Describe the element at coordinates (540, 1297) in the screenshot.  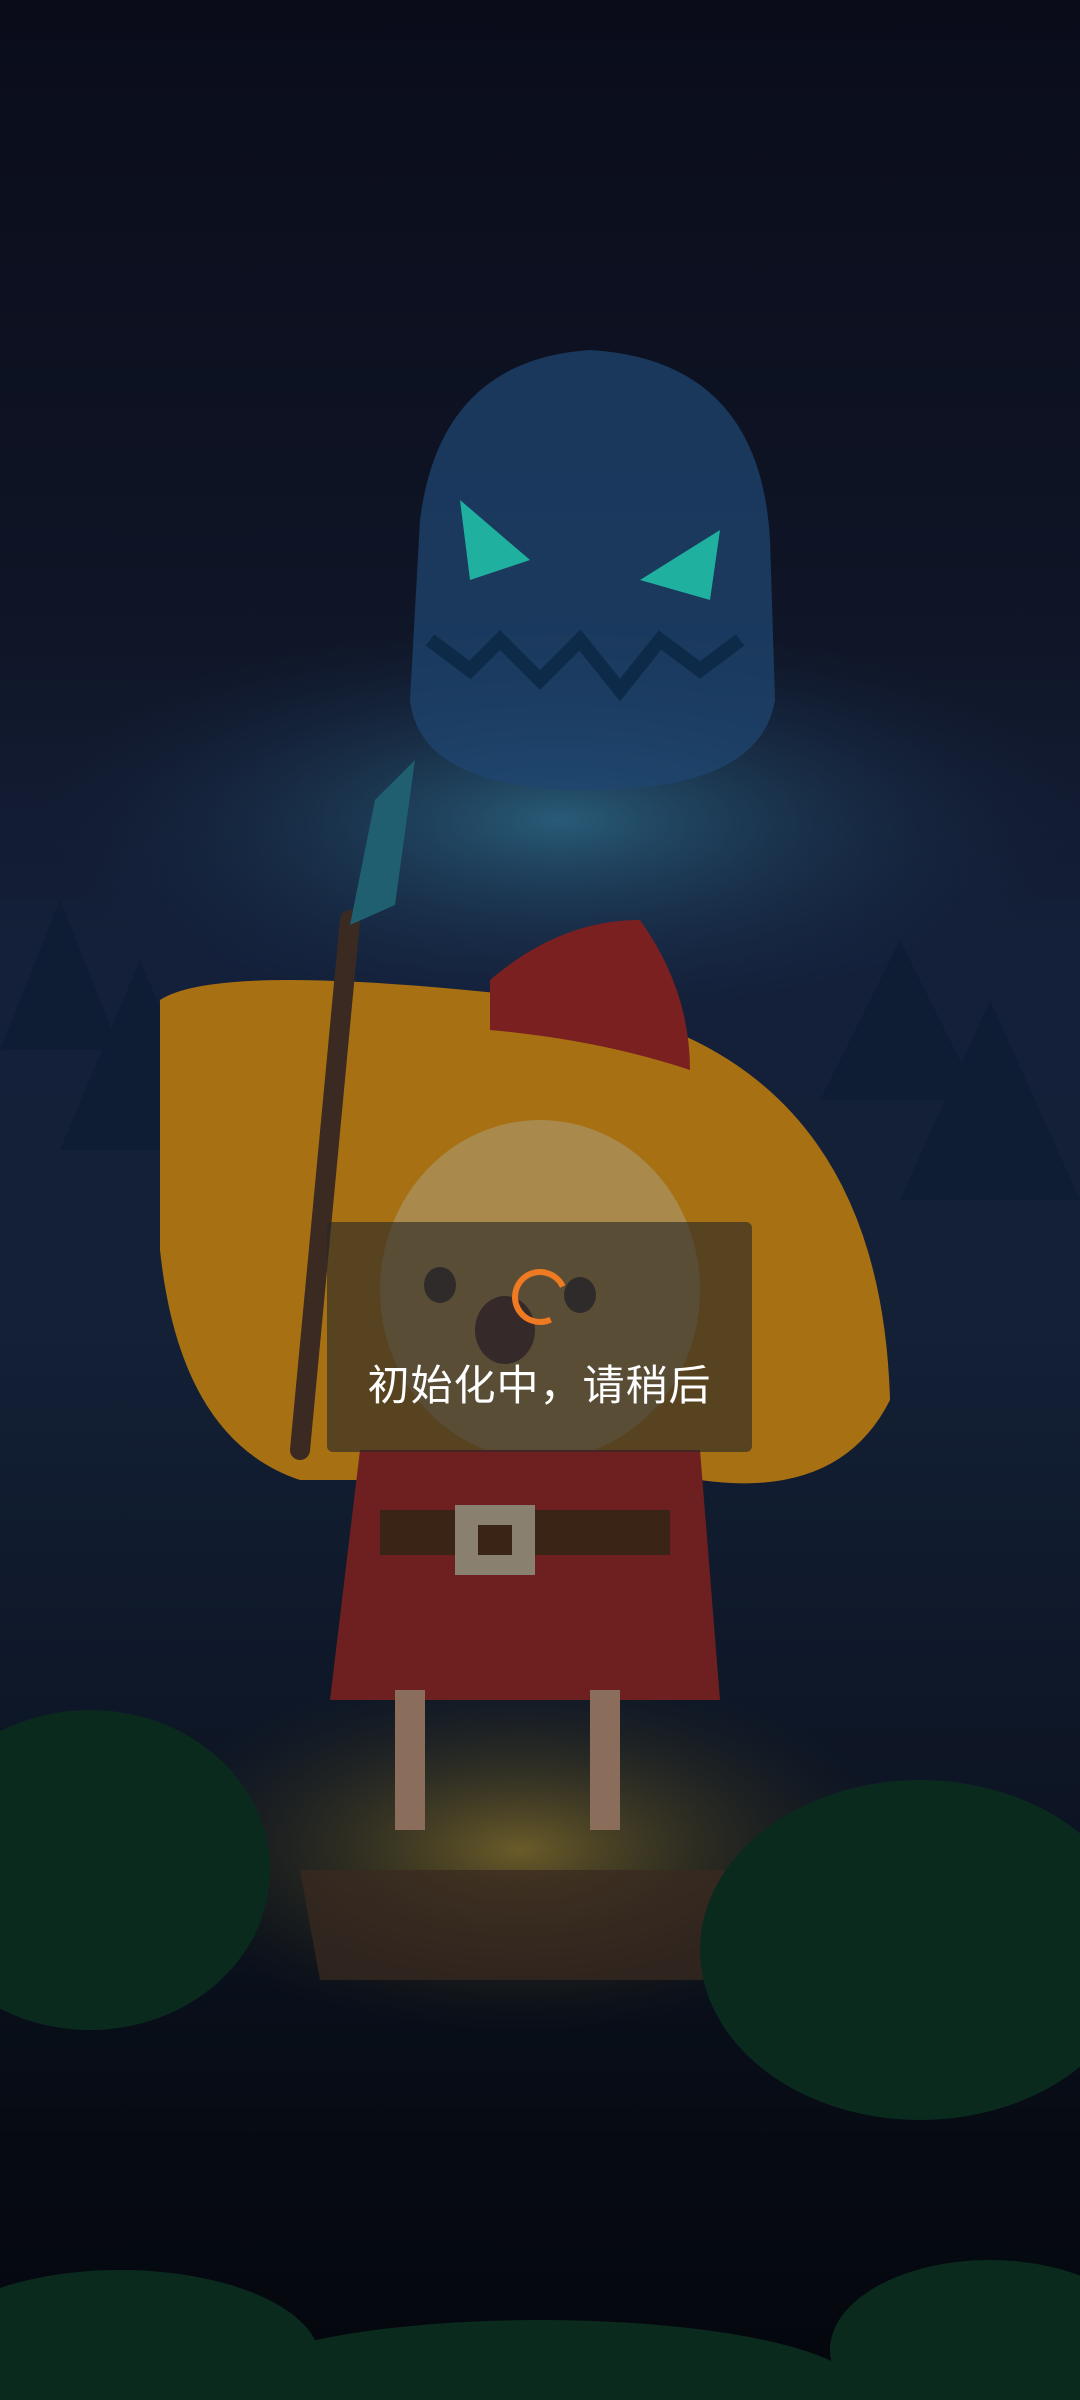
I see `loading-spinner-icon` at that location.